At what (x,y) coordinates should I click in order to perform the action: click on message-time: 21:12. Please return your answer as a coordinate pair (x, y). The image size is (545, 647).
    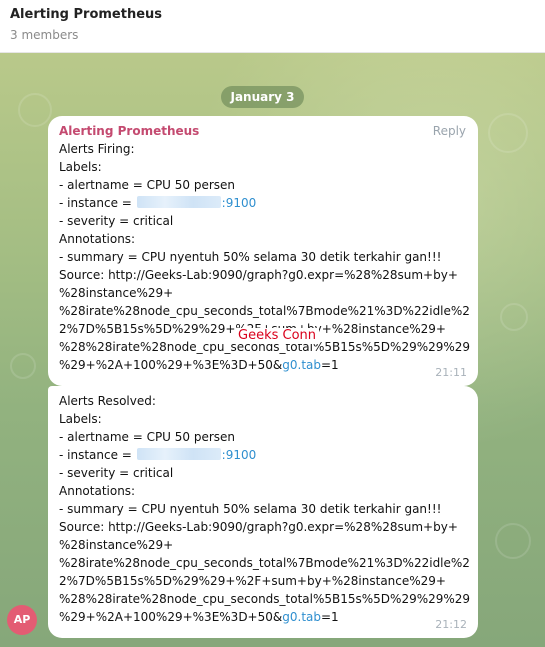
    Looking at the image, I should click on (451, 624).